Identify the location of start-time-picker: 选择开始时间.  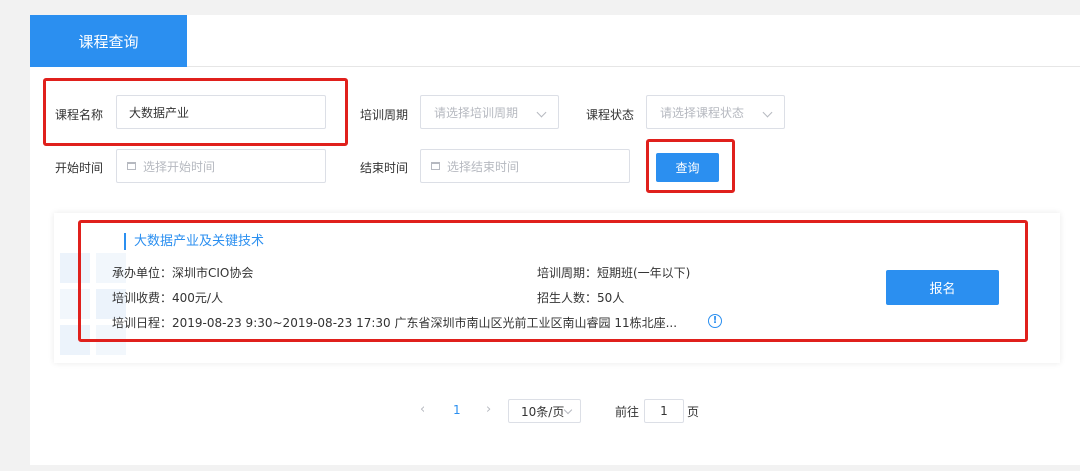
(221, 166).